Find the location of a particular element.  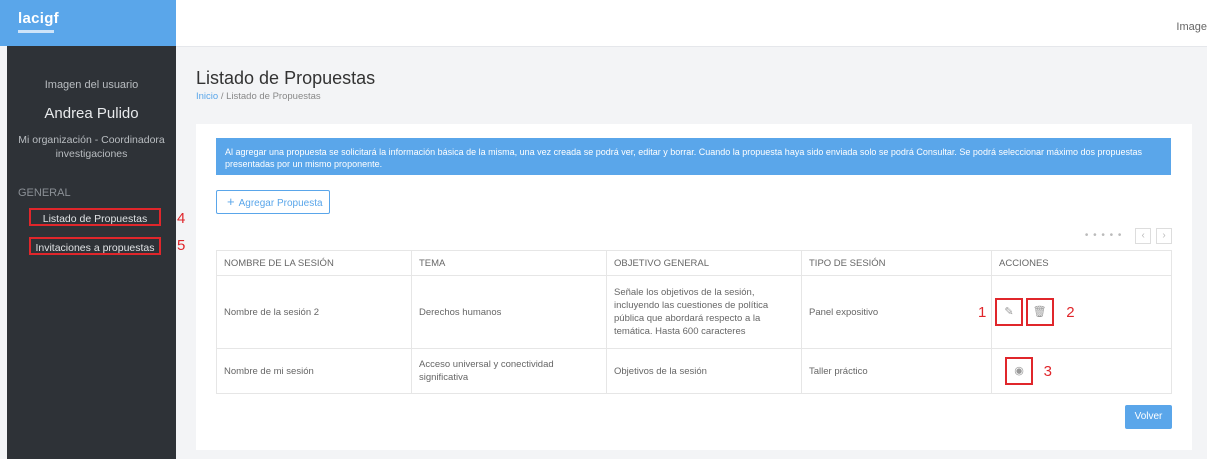

breadcrumb-current: Listado de Propuestas is located at coordinates (273, 96).